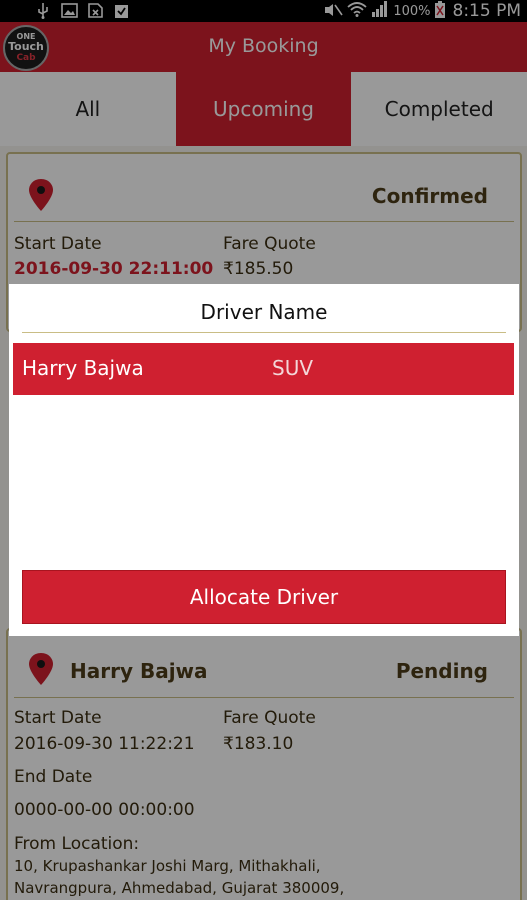 The width and height of the screenshot is (527, 900). What do you see at coordinates (264, 312) in the screenshot?
I see `dialog-title: Driver Name` at bounding box center [264, 312].